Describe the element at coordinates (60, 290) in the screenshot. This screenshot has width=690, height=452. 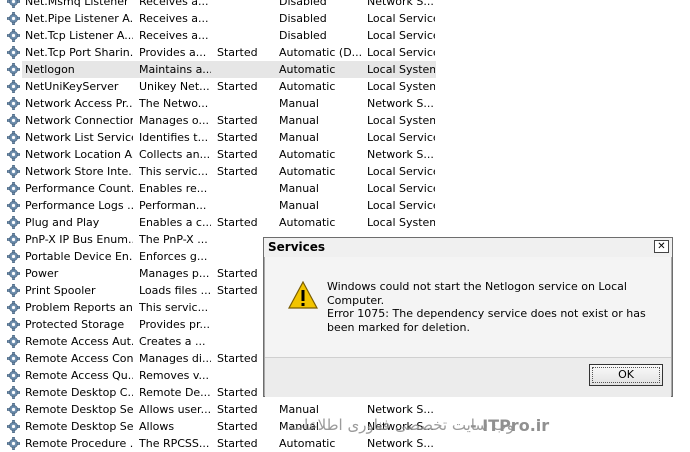
I see `service-name: Print Spooler` at that location.